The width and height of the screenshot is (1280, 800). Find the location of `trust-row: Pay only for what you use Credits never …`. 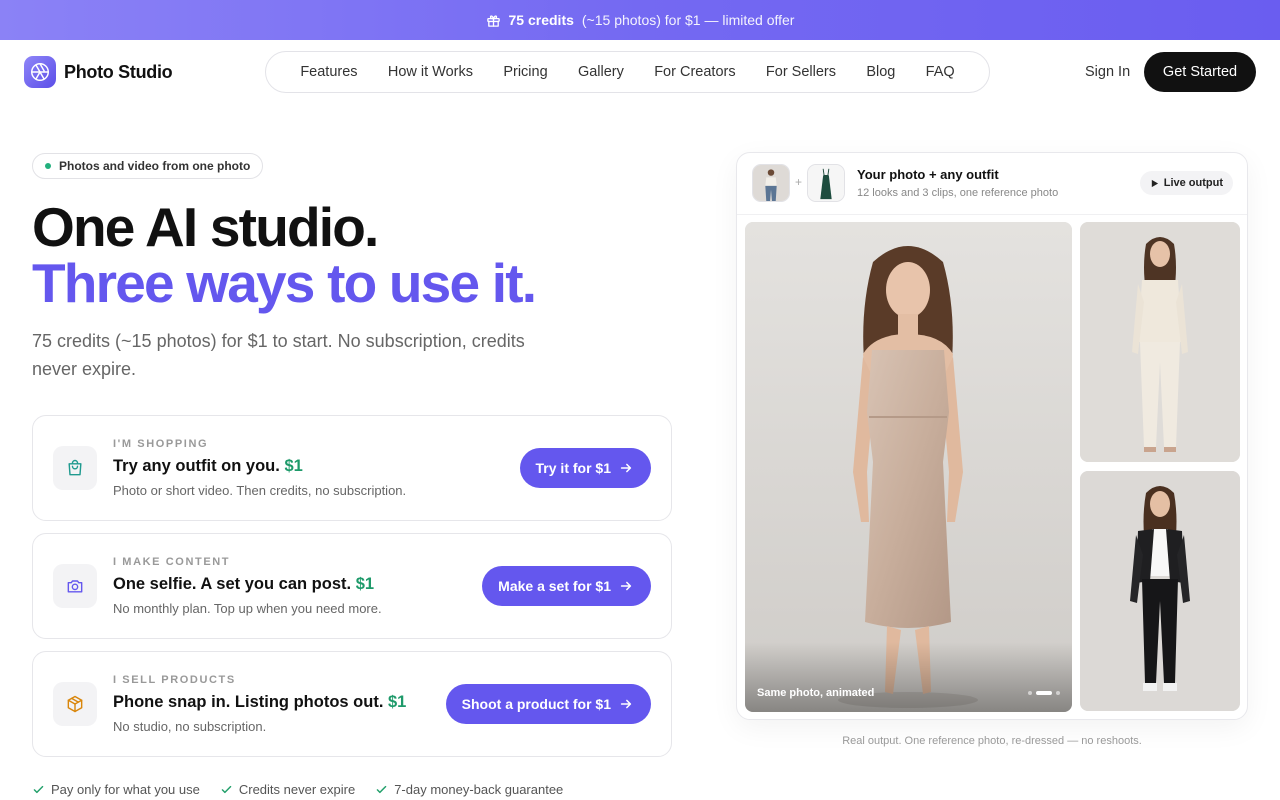

trust-row: Pay only for what you use Credits never … is located at coordinates (297, 789).